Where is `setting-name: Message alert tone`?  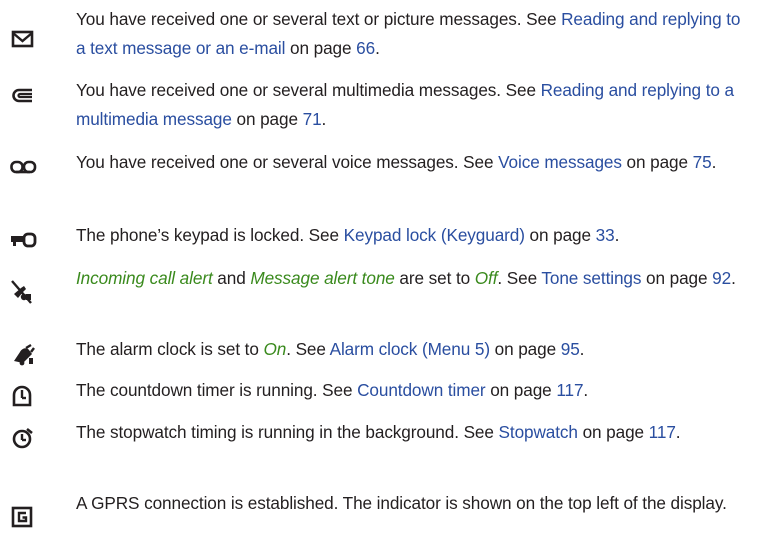 setting-name: Message alert tone is located at coordinates (322, 278).